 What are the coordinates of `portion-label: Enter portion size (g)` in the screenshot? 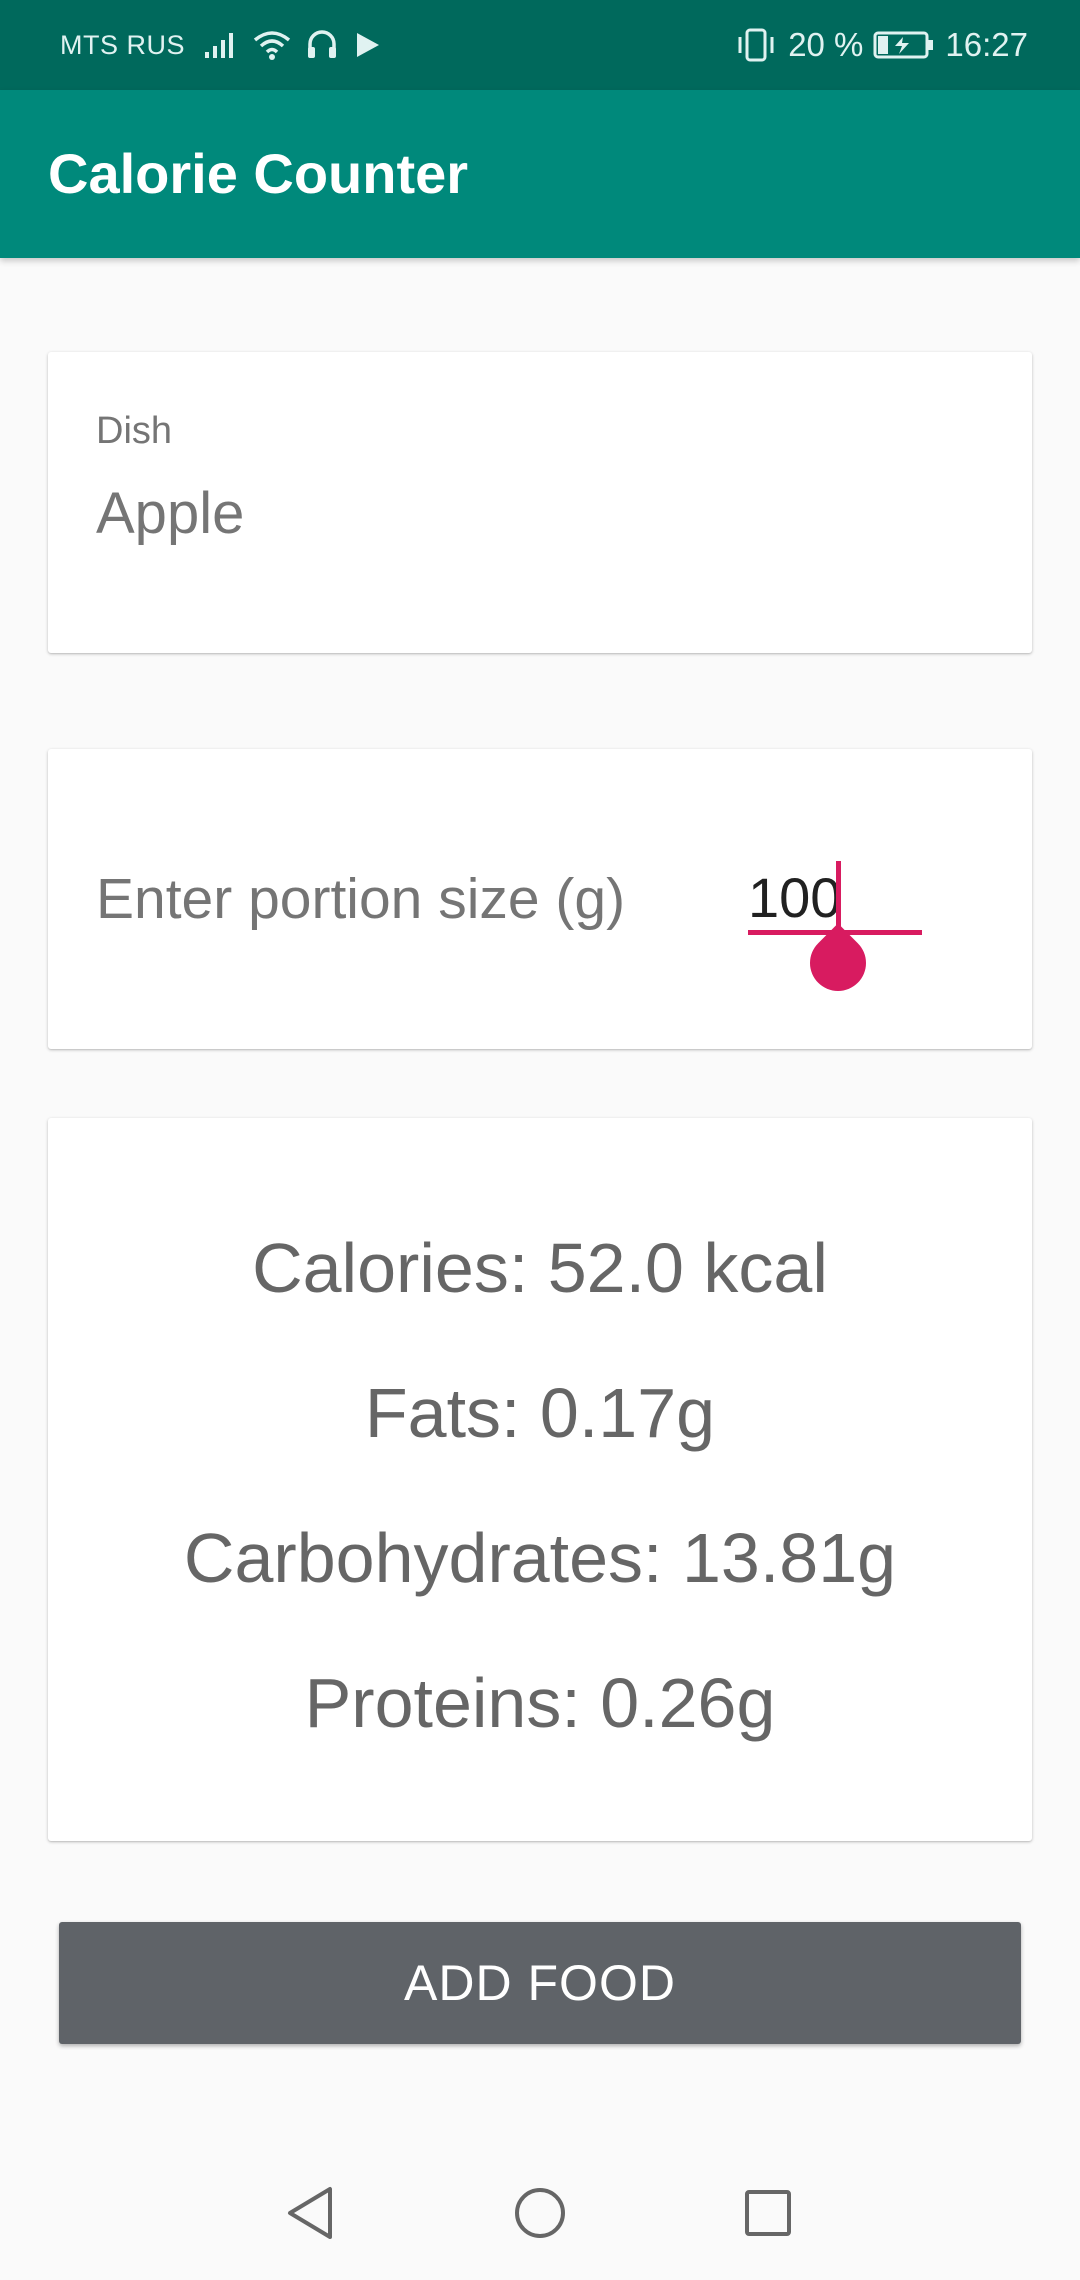 It's located at (361, 899).